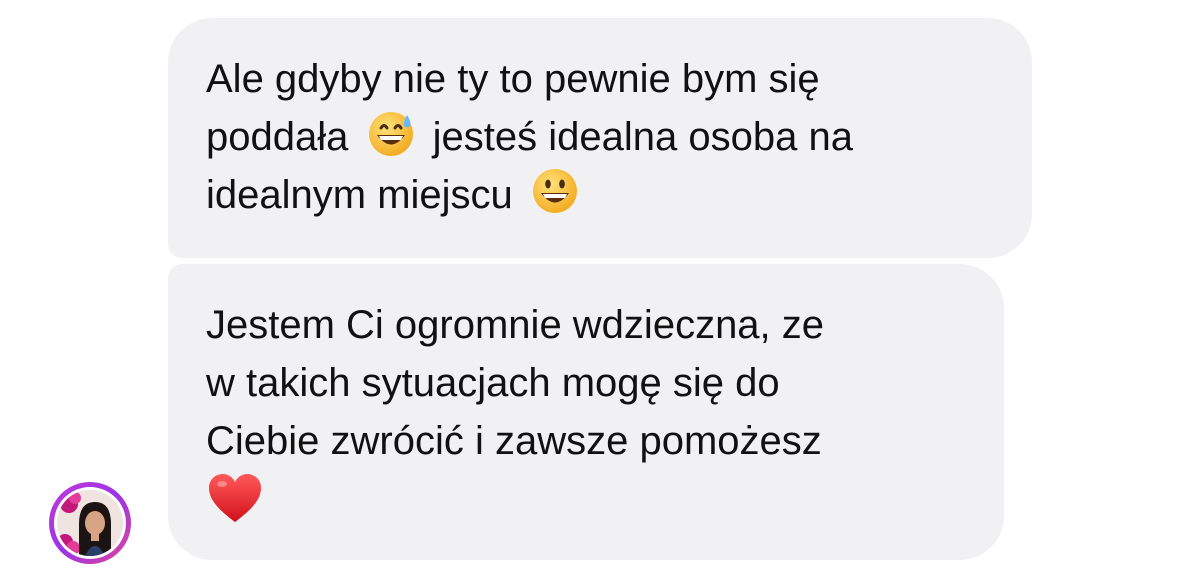 Image resolution: width=1179 pixels, height=580 pixels. I want to click on message-text: Ciebie zwrócić i zawsze pomożesz, so click(514, 441).